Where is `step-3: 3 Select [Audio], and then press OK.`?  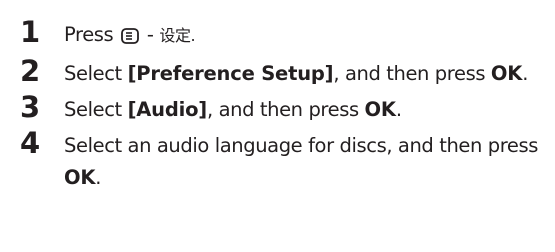
step-3: 3 Select [Audio], and then press OK. is located at coordinates (285, 108).